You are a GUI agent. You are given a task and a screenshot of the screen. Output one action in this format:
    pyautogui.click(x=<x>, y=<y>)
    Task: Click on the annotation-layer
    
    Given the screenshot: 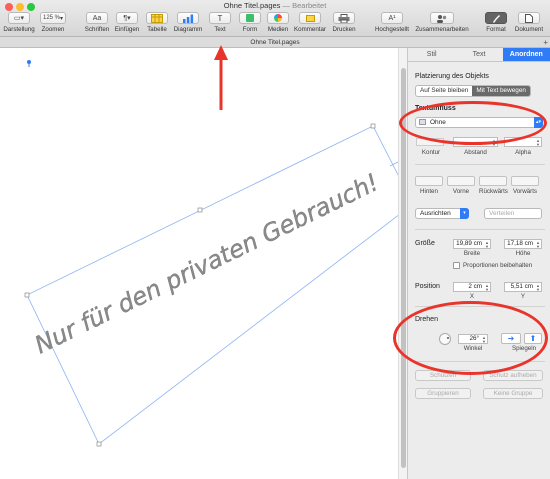 What is the action you would take?
    pyautogui.click(x=221, y=77)
    